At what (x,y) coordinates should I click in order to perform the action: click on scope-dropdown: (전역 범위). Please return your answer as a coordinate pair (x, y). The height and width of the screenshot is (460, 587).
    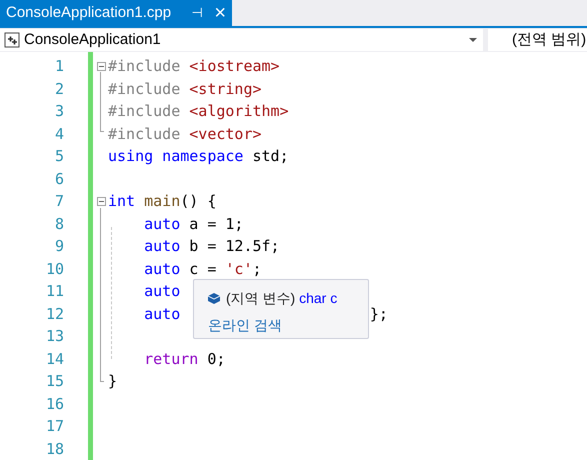
    Looking at the image, I should click on (537, 40).